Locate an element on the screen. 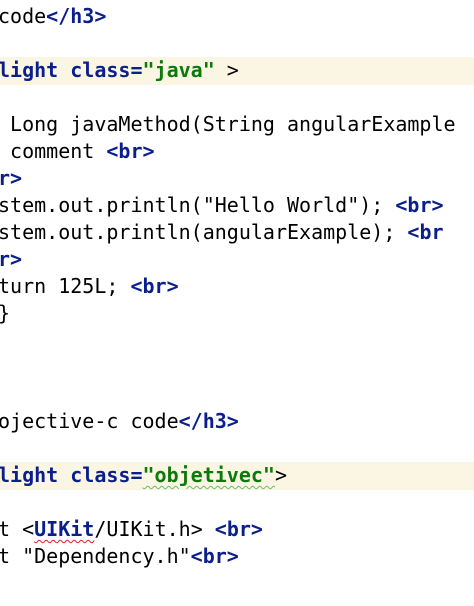 Image resolution: width=474 pixels, height=606 pixels. br-tag: <br is located at coordinates (425, 232).